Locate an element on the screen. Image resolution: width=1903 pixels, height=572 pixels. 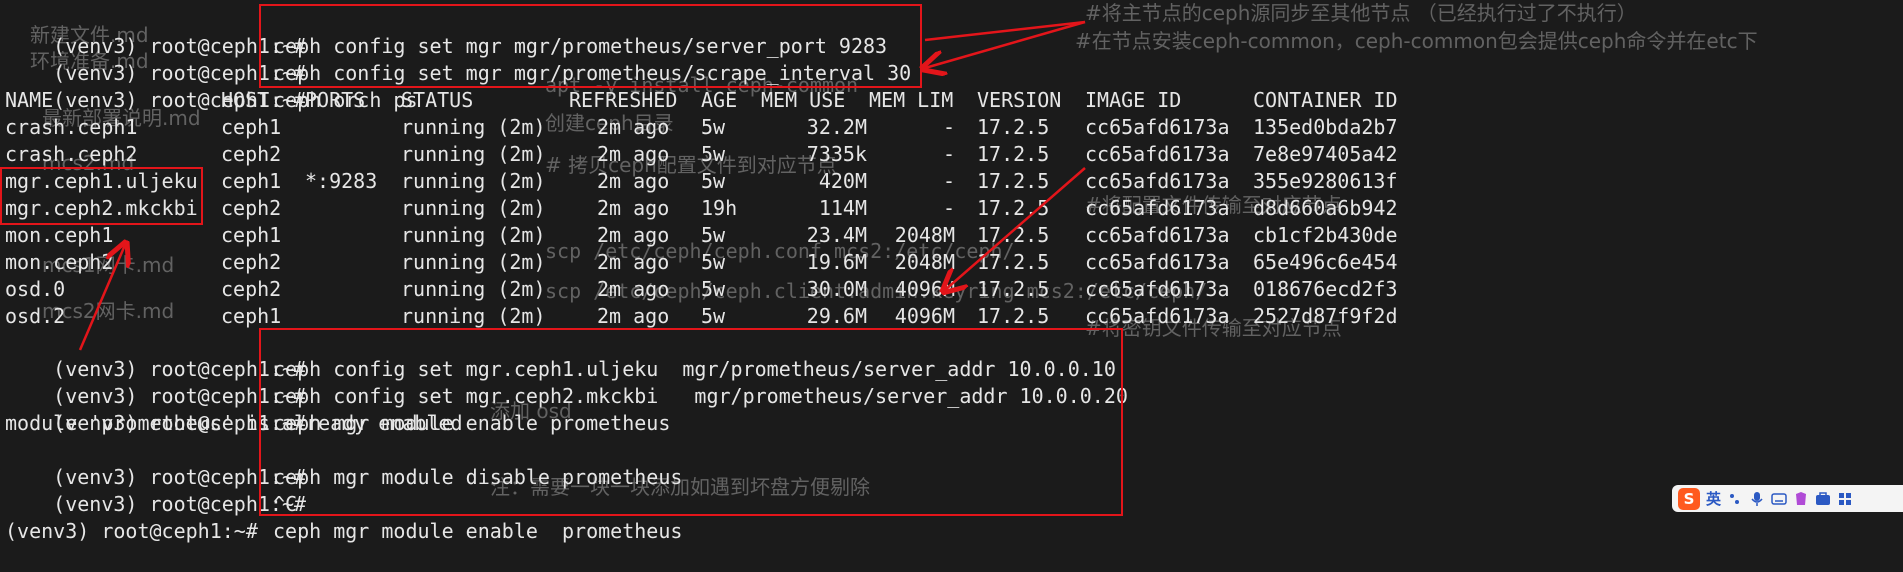
sogou-logo-icon: S is located at coordinates (1689, 498).